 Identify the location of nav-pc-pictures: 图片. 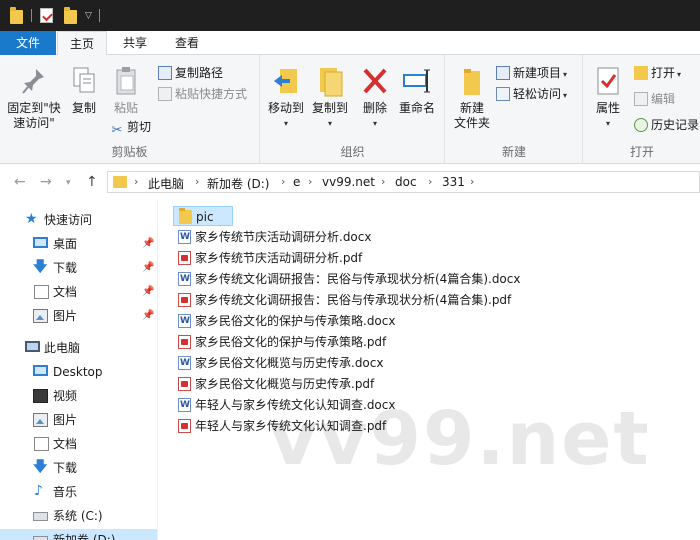
(78, 420).